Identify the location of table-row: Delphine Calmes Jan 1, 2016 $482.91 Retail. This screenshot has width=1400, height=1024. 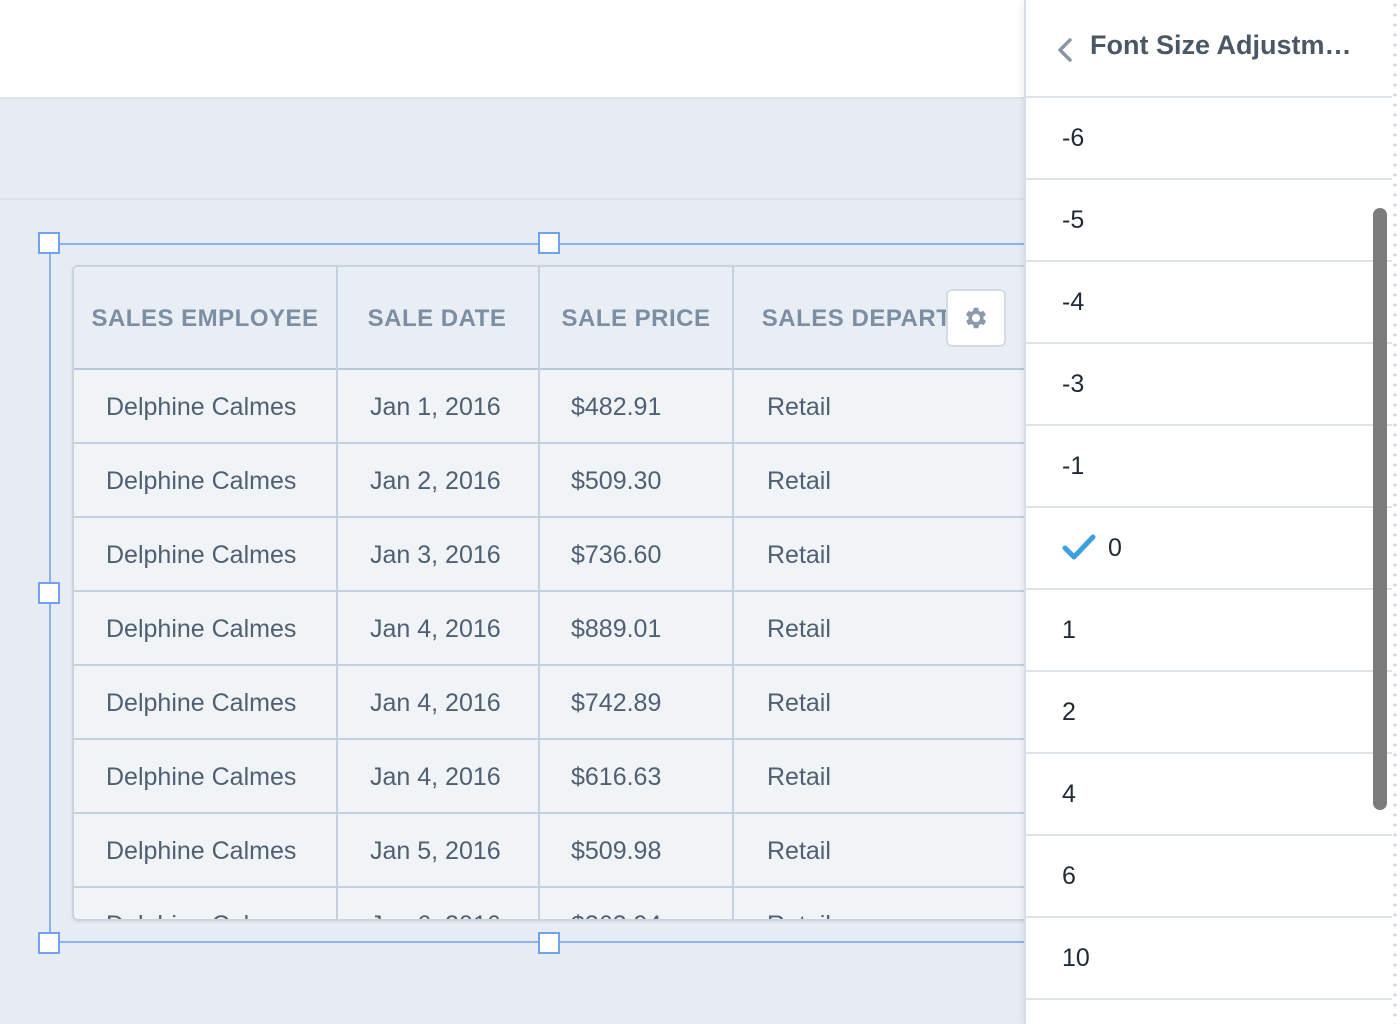
(602, 407).